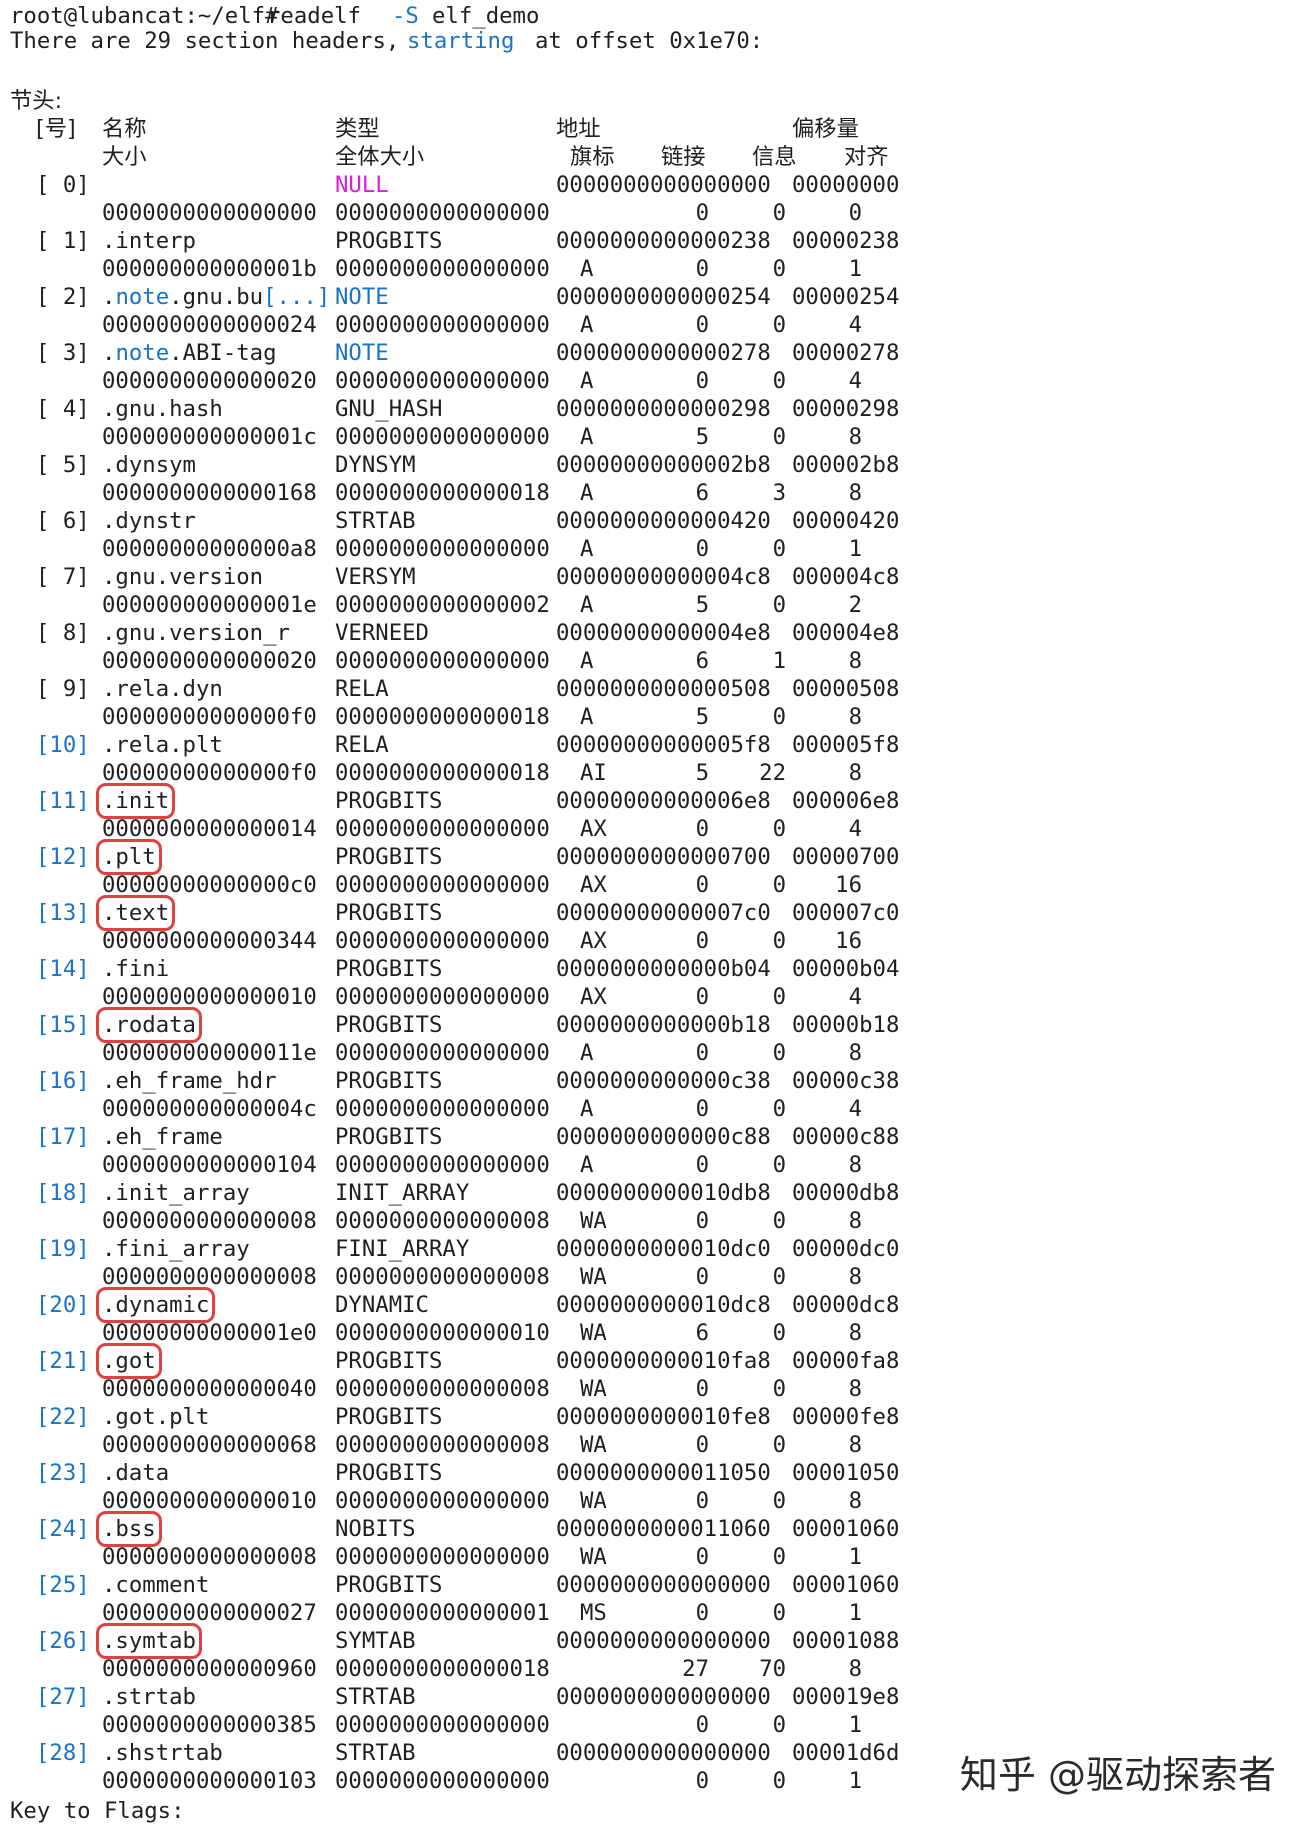 The height and width of the screenshot is (1829, 1310). Describe the element at coordinates (663, 857) in the screenshot. I see `section-address: 0000000000000700` at that location.